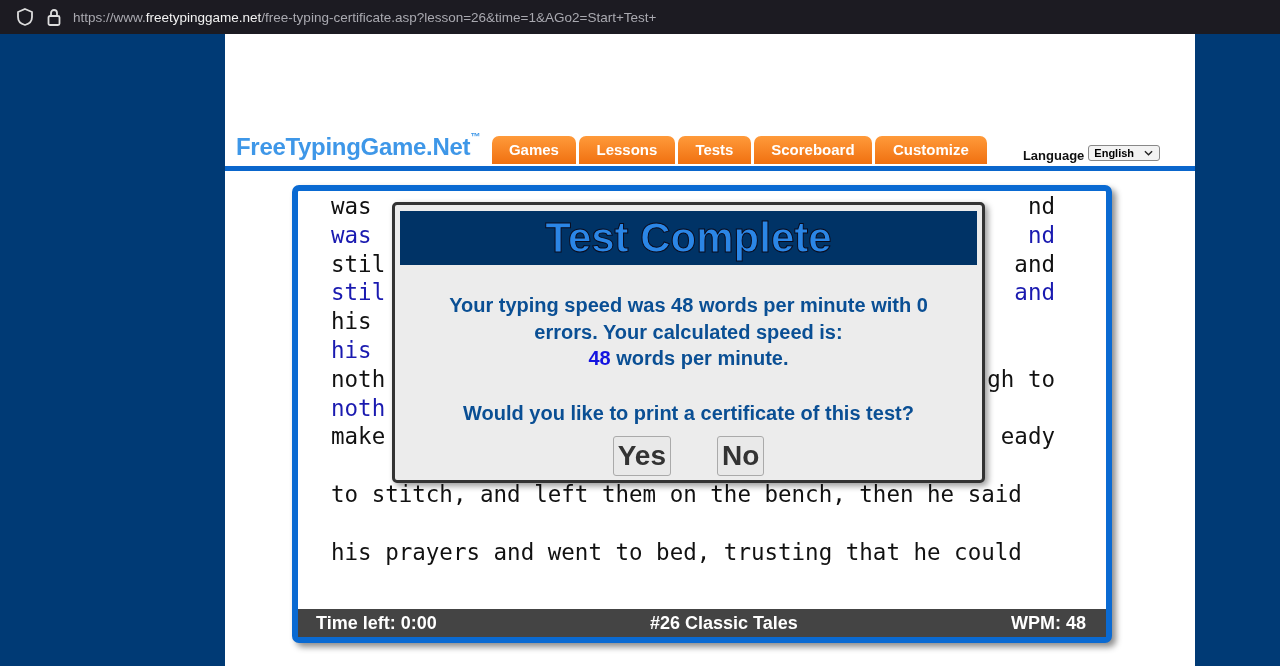 Image resolution: width=1280 pixels, height=666 pixels. Describe the element at coordinates (351, 350) in the screenshot. I see `typed-text: his` at that location.